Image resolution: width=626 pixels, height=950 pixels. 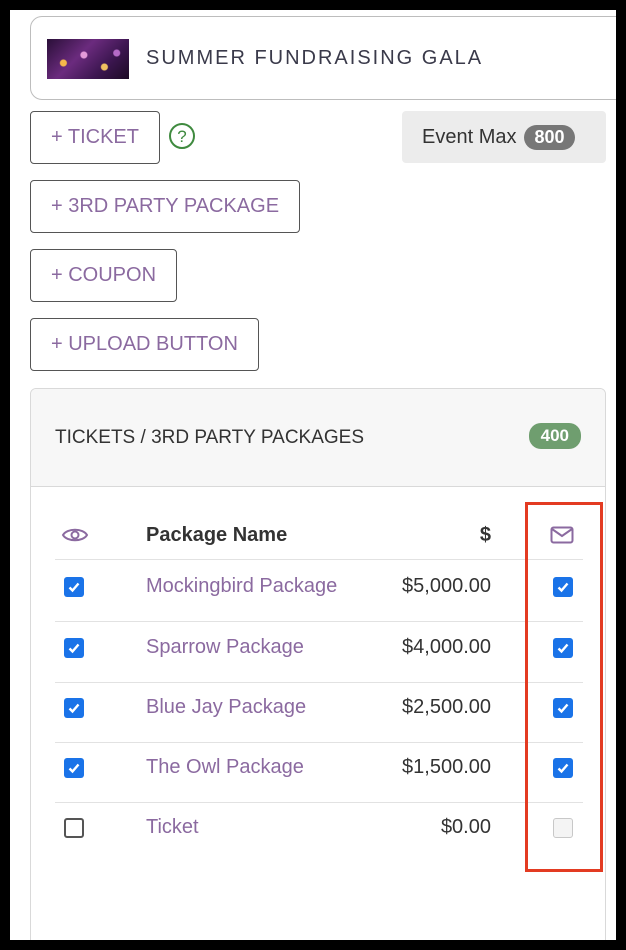 What do you see at coordinates (446, 707) in the screenshot?
I see `package-price: $2,500.00` at bounding box center [446, 707].